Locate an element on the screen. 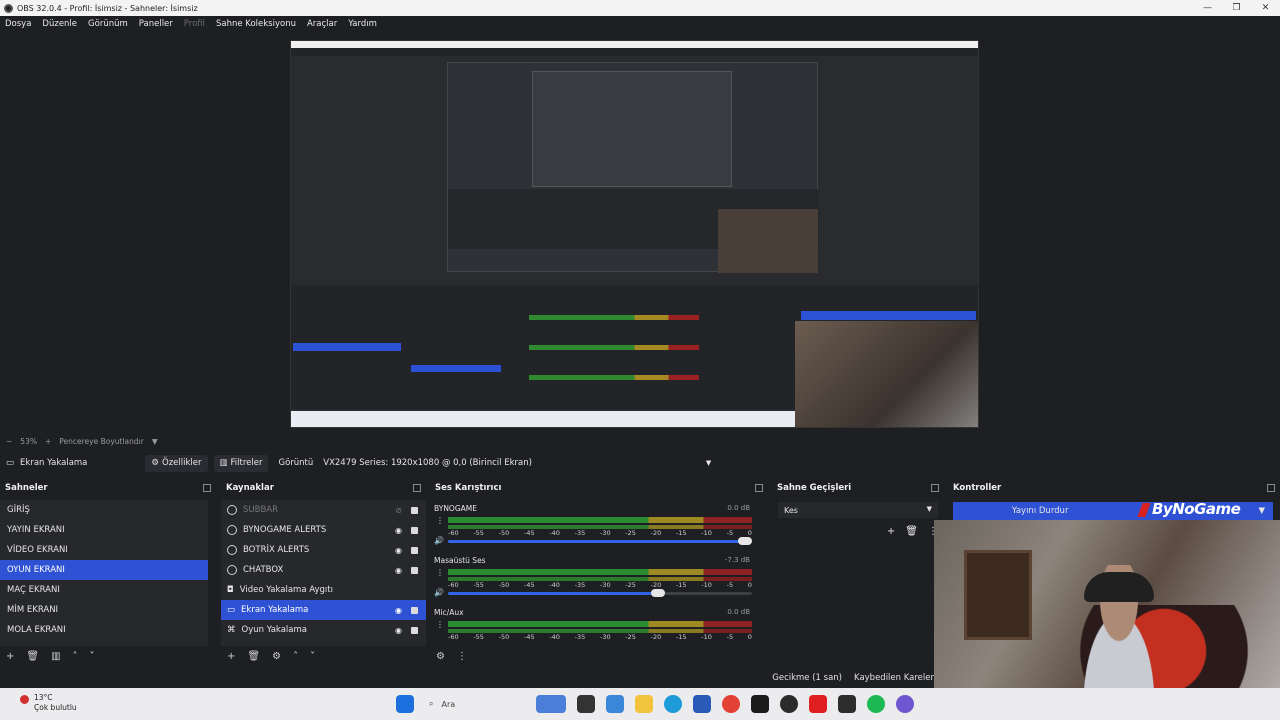  menu-profil: Profil is located at coordinates (194, 24).